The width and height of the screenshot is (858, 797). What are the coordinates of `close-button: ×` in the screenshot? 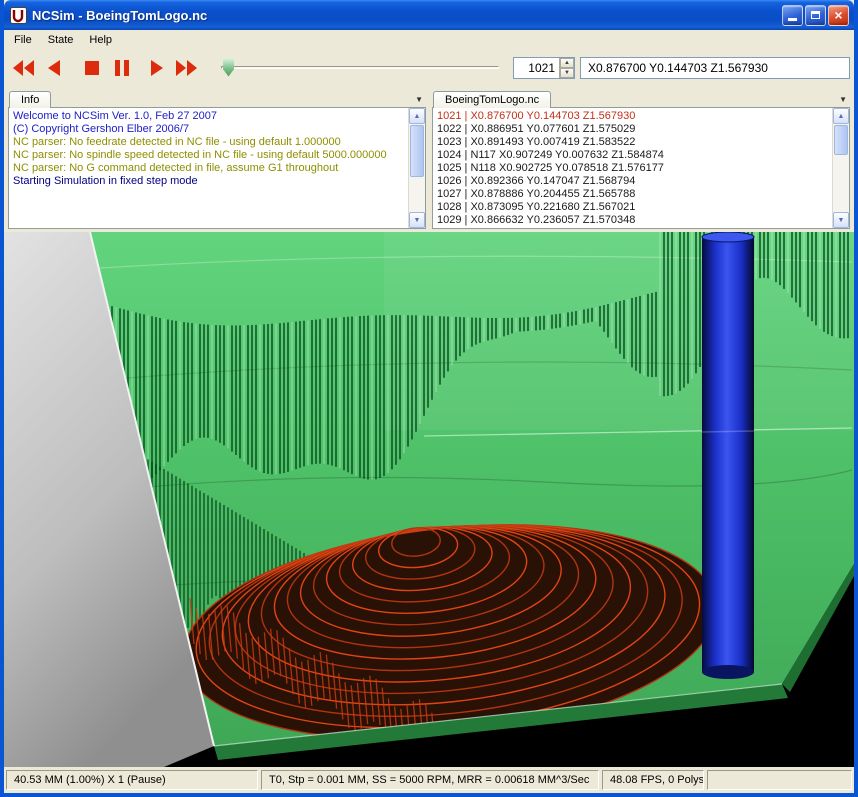 It's located at (838, 15).